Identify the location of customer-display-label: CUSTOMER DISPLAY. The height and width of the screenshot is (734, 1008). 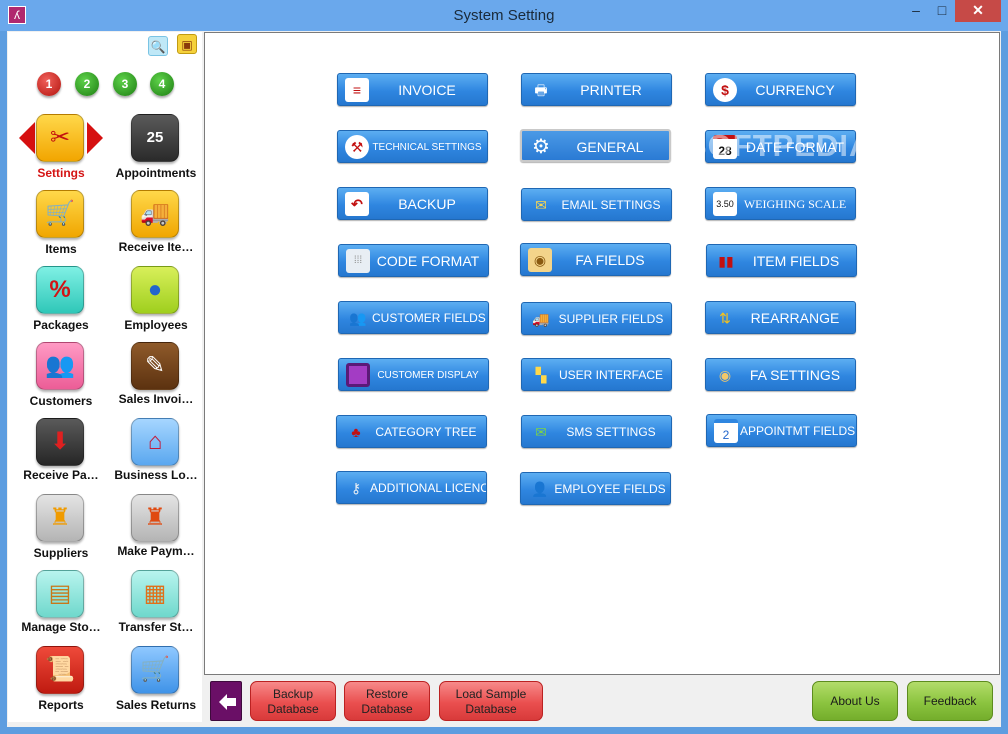
(428, 375).